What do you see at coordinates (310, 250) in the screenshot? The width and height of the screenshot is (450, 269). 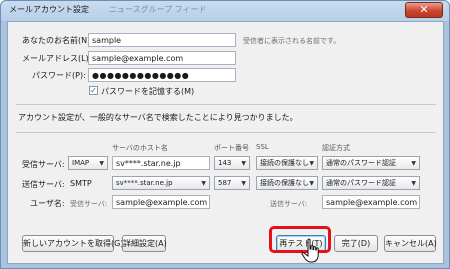 I see `hand-cursor-icon` at bounding box center [310, 250].